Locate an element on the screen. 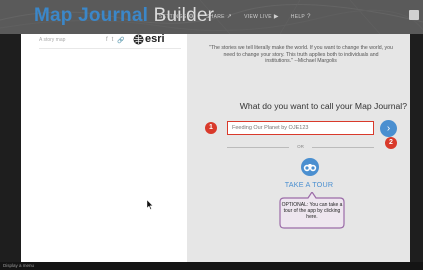 The height and width of the screenshot is (270, 423). chevron-right-icon: › is located at coordinates (388, 128).